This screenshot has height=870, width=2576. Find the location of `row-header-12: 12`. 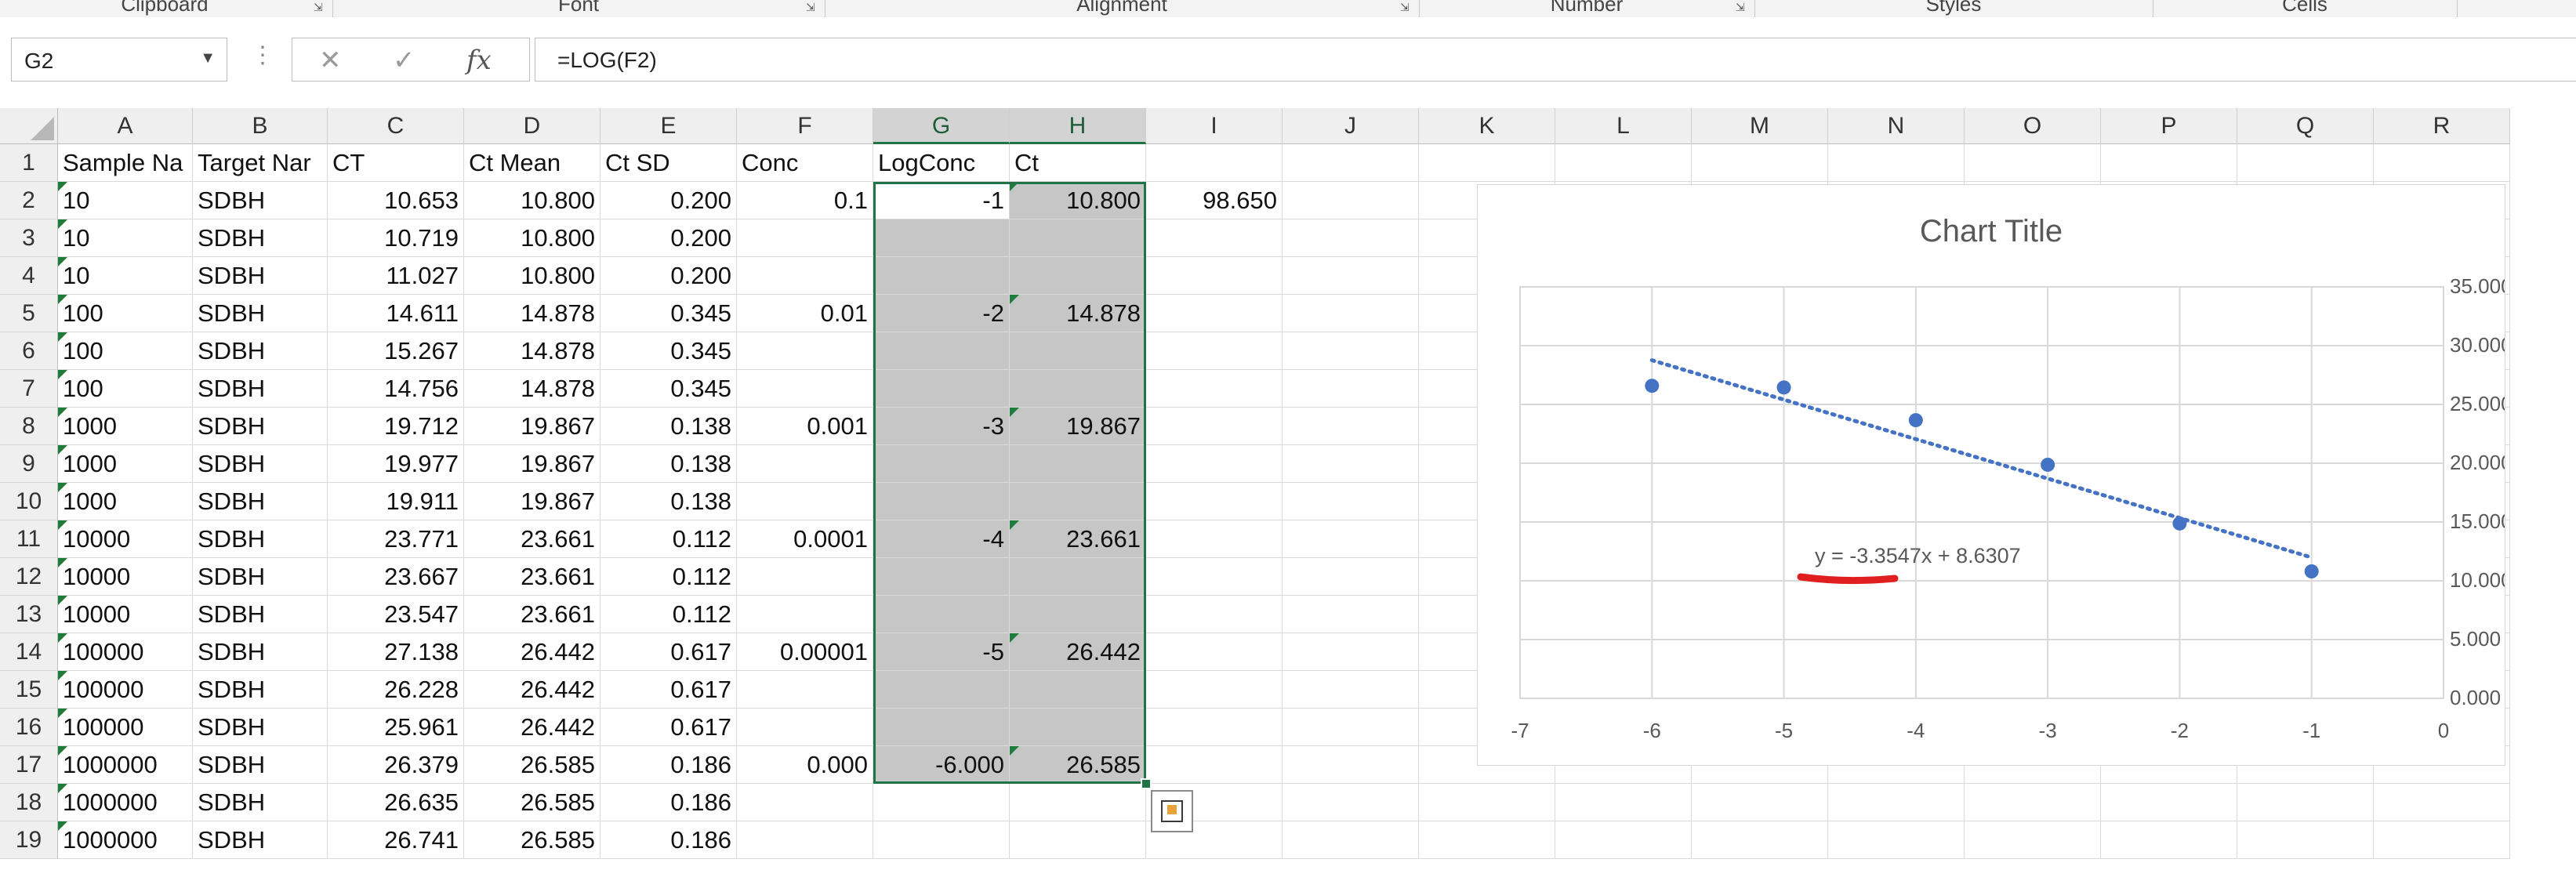

row-header-12: 12 is located at coordinates (29, 577).